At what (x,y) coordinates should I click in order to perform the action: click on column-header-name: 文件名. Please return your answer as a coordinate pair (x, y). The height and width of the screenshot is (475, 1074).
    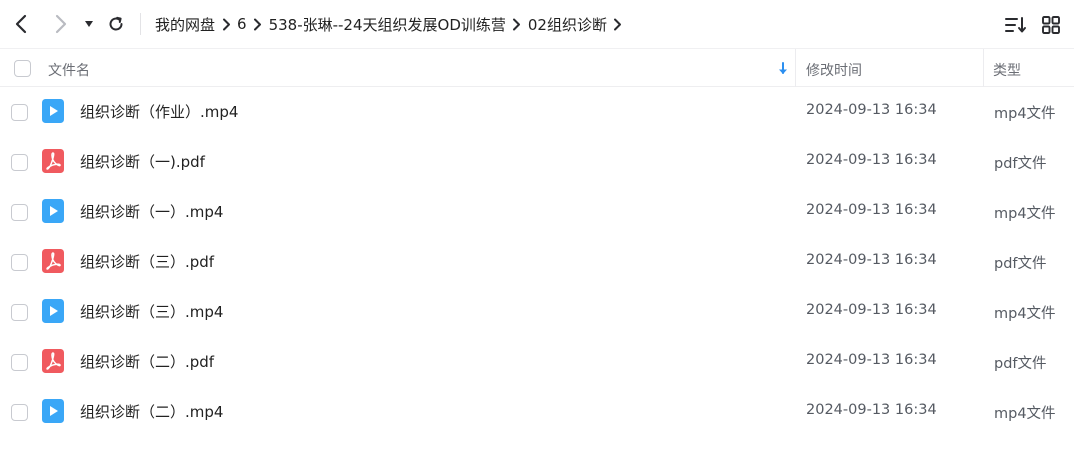
    Looking at the image, I should click on (69, 70).